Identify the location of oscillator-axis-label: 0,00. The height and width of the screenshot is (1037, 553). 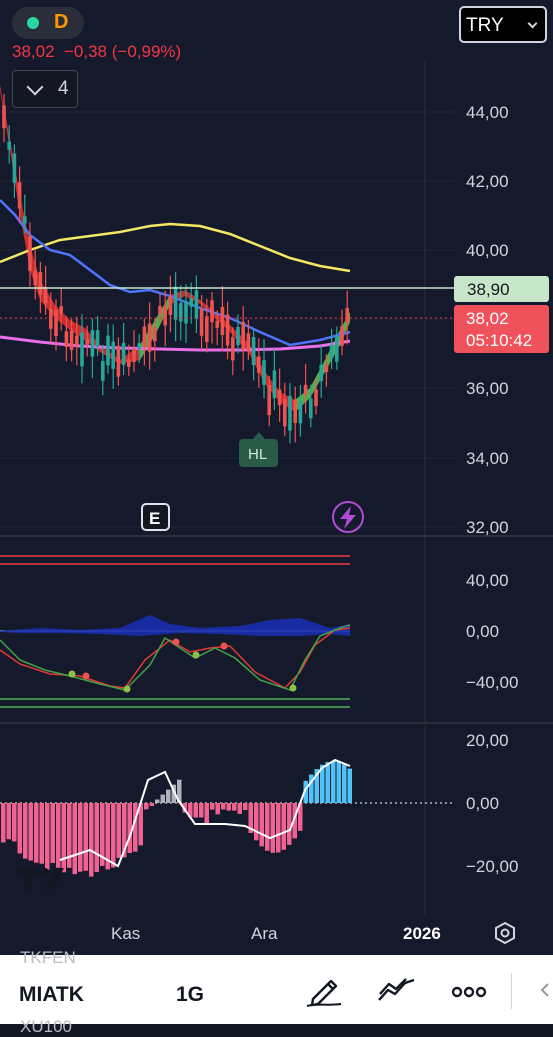
(482, 631).